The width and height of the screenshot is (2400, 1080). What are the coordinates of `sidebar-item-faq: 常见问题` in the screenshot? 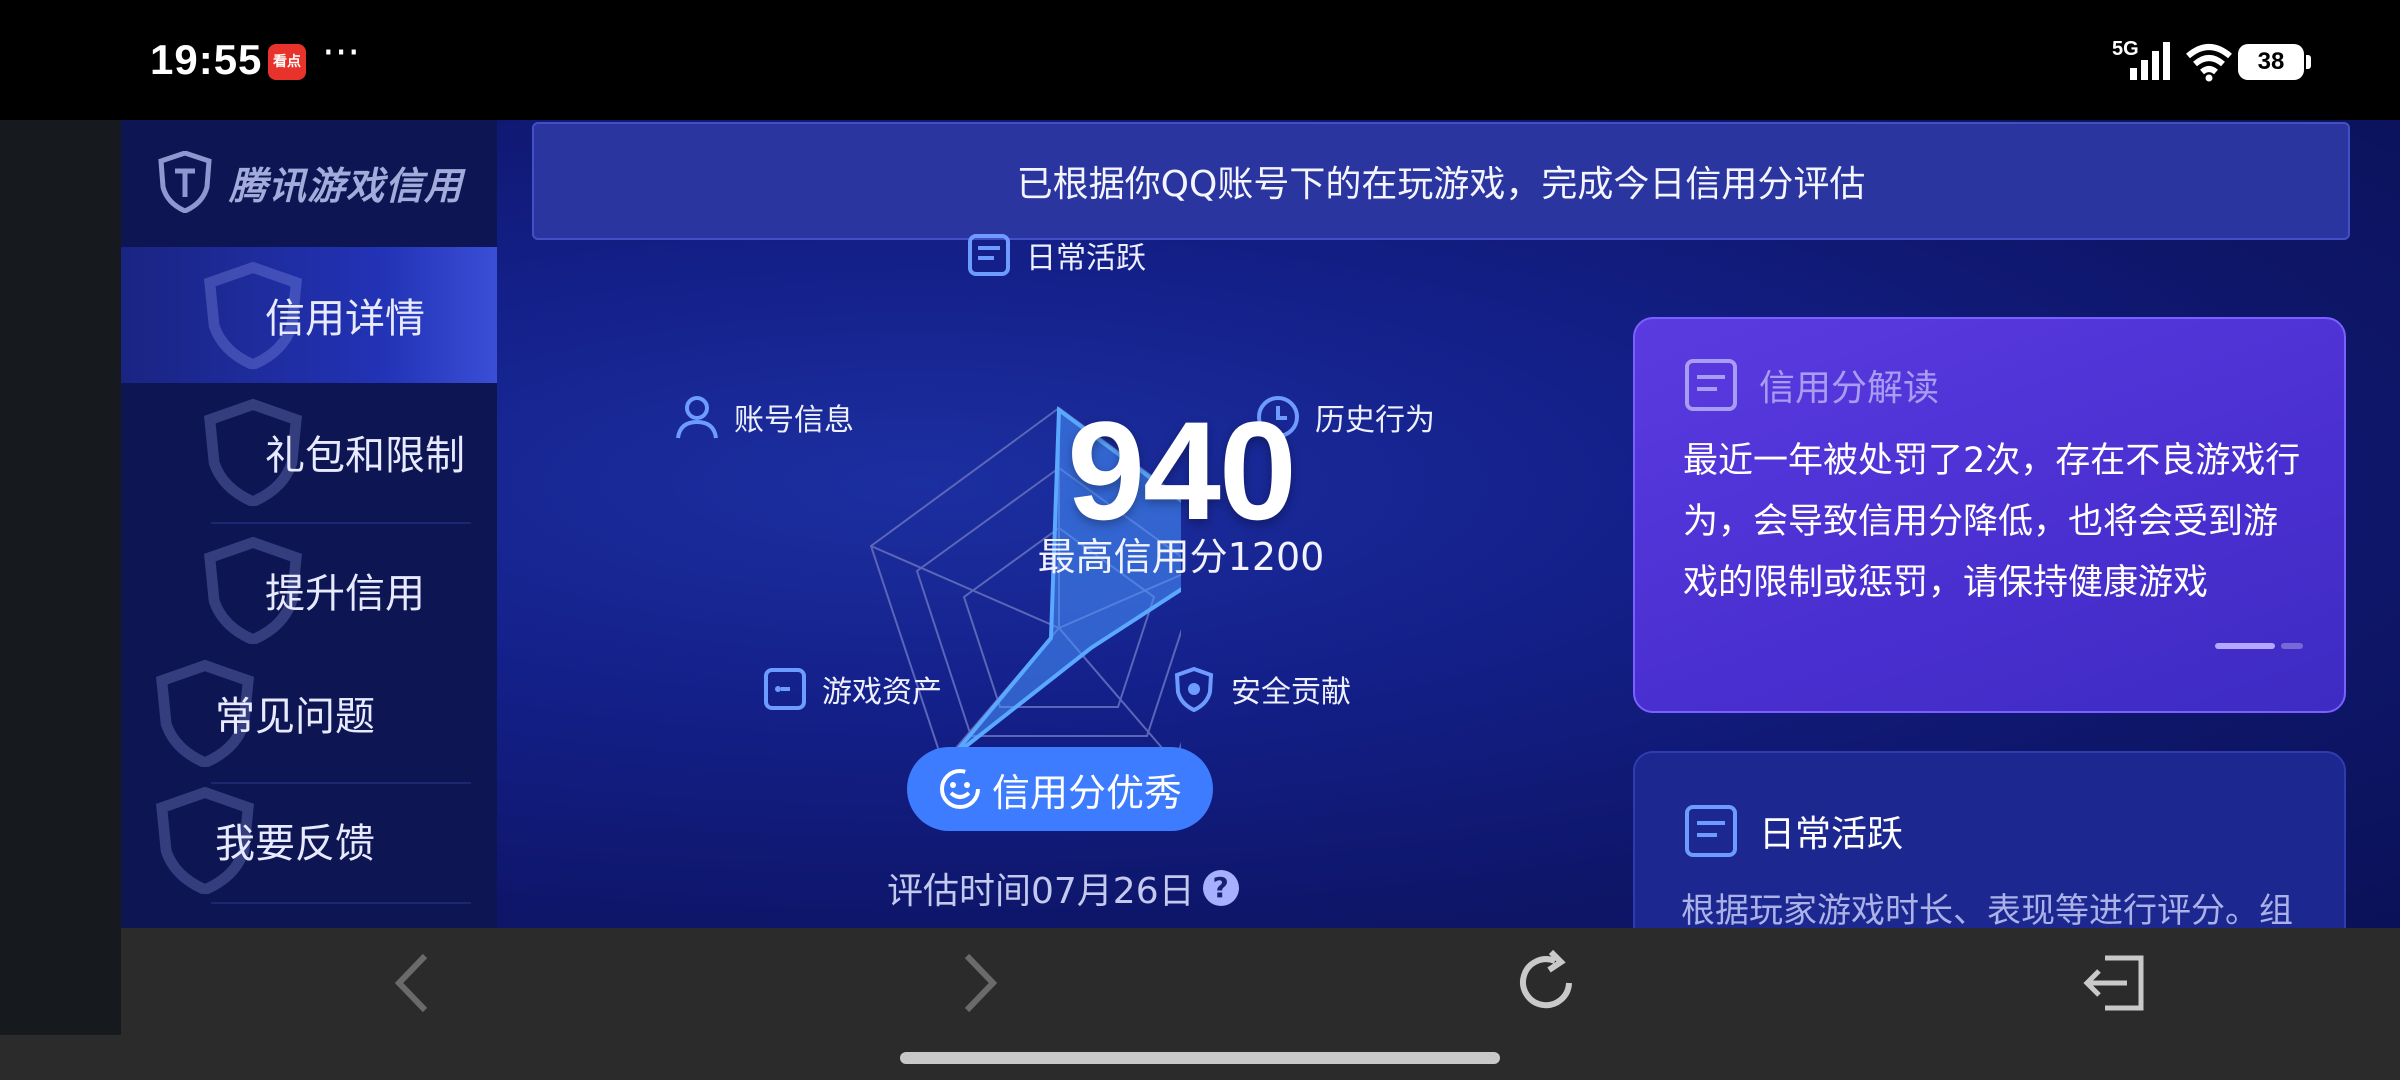 It's located at (309, 713).